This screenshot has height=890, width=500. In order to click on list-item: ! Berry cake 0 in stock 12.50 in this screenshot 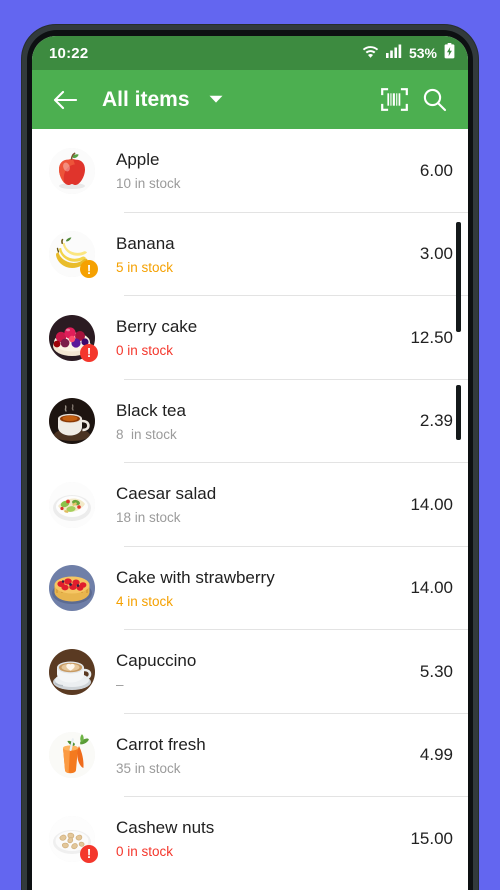, I will do `click(250, 338)`.